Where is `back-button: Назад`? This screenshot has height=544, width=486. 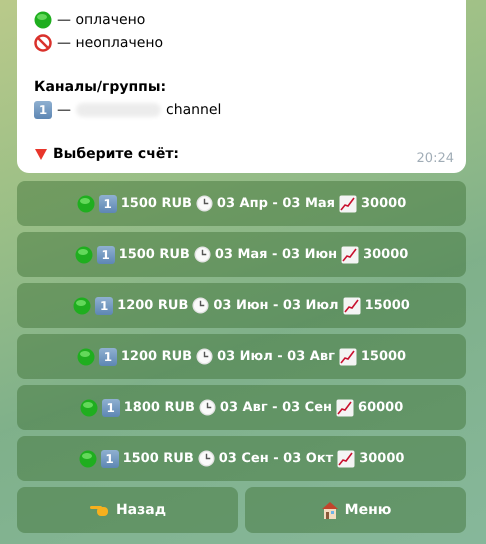
back-button: Назад is located at coordinates (127, 510).